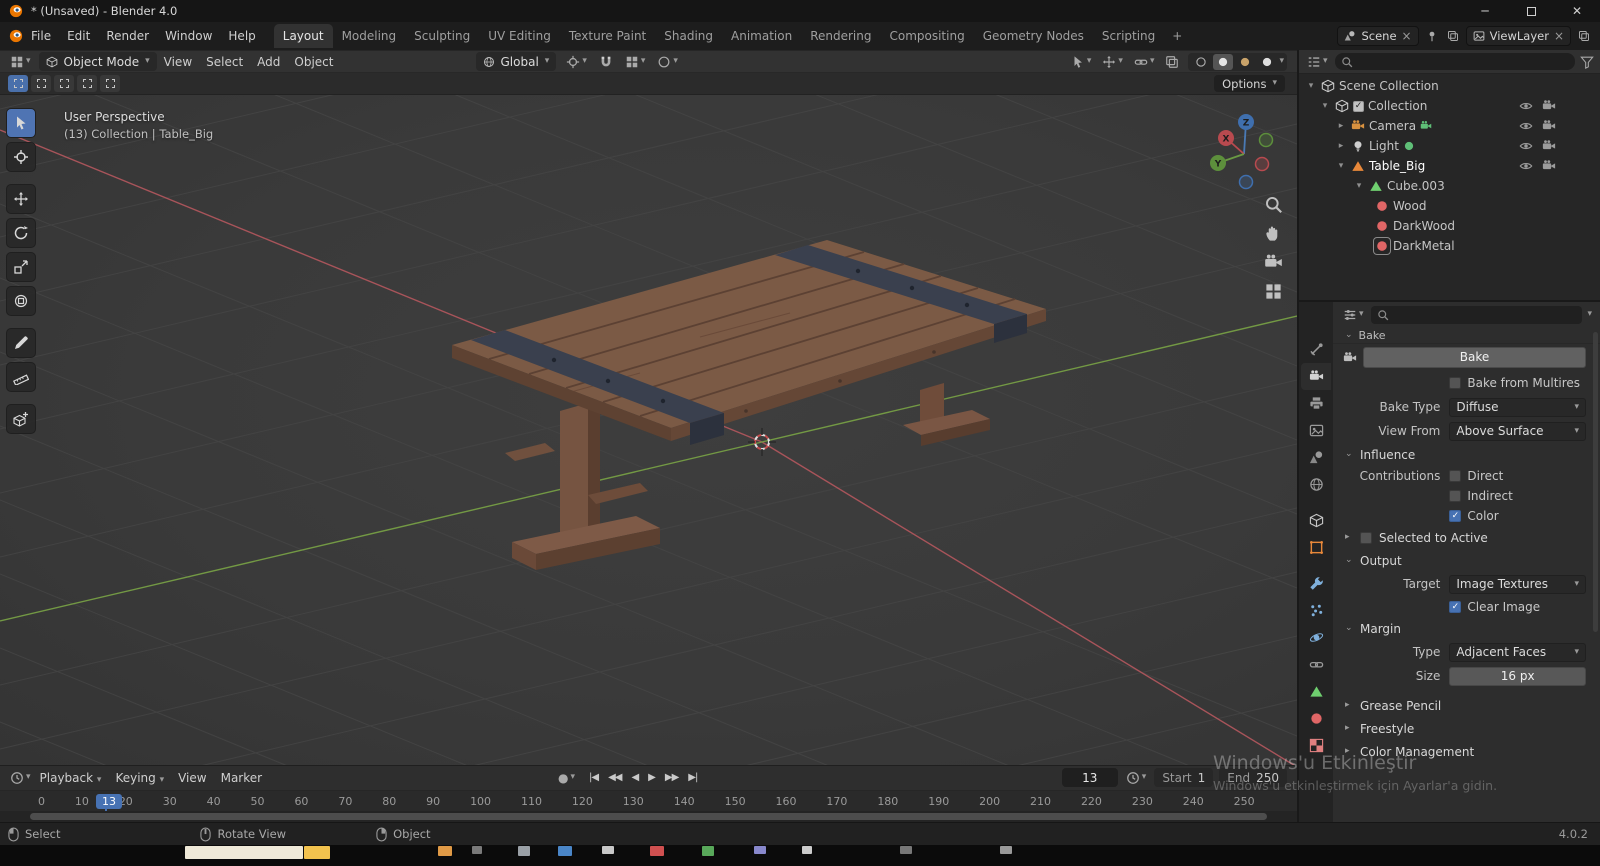 This screenshot has height=866, width=1600. I want to click on menu-object: Object, so click(313, 62).